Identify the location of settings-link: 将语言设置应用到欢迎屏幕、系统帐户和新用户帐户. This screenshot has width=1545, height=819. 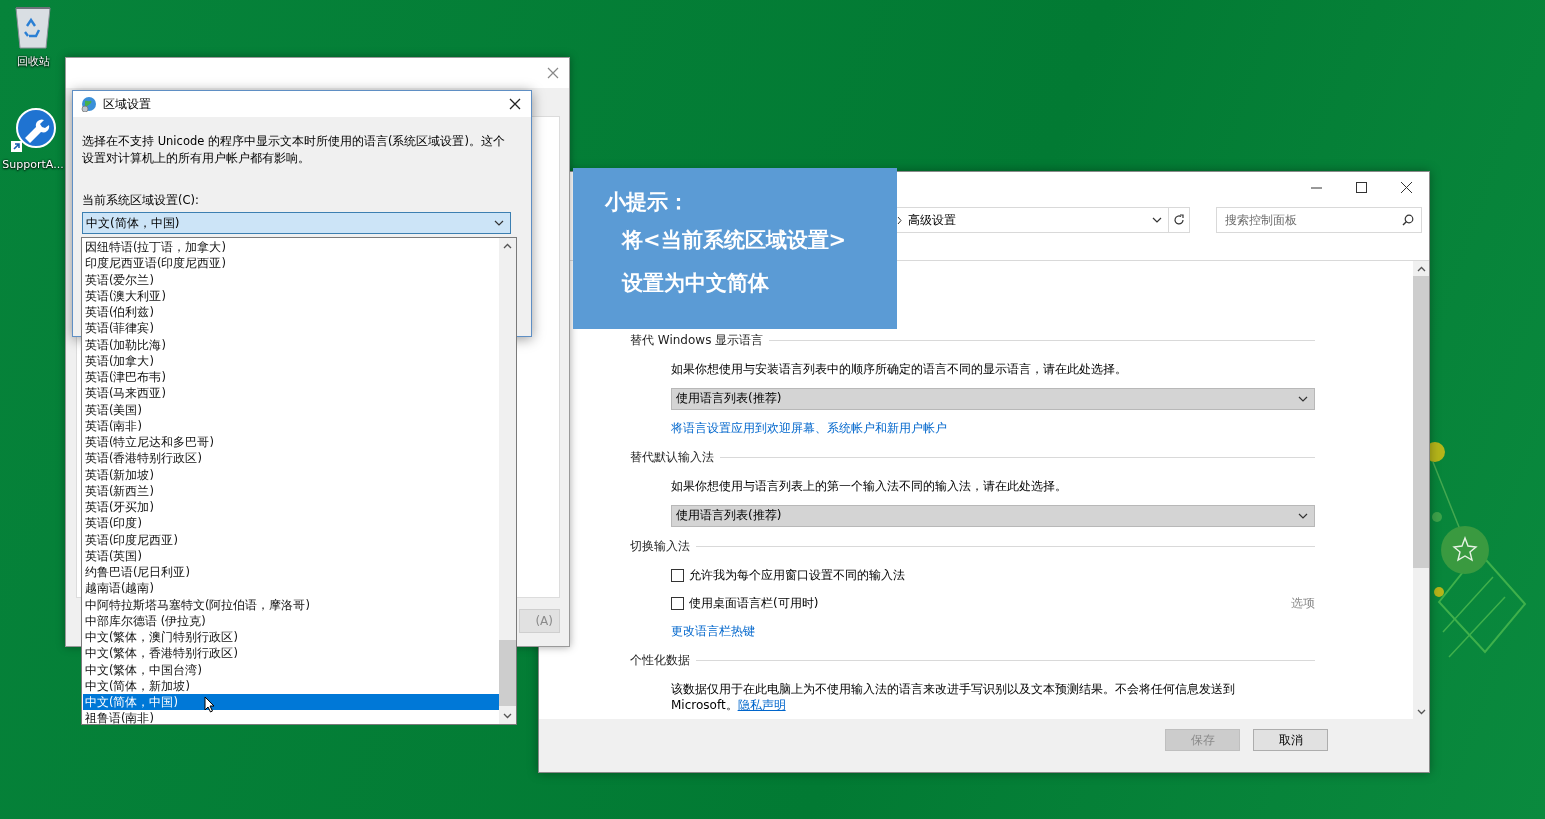
(809, 428).